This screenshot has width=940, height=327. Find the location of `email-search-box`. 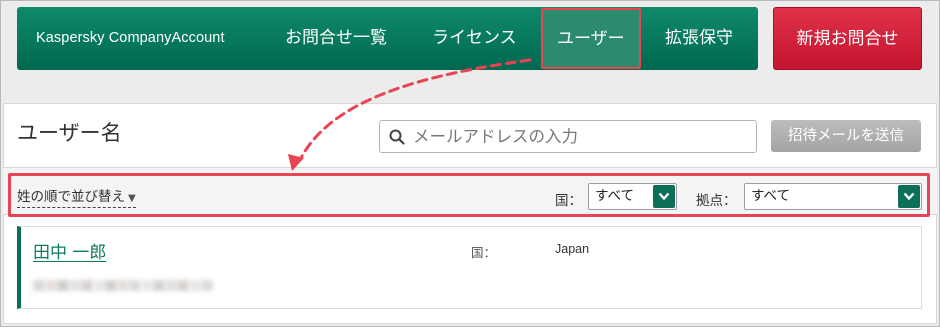

email-search-box is located at coordinates (568, 136).